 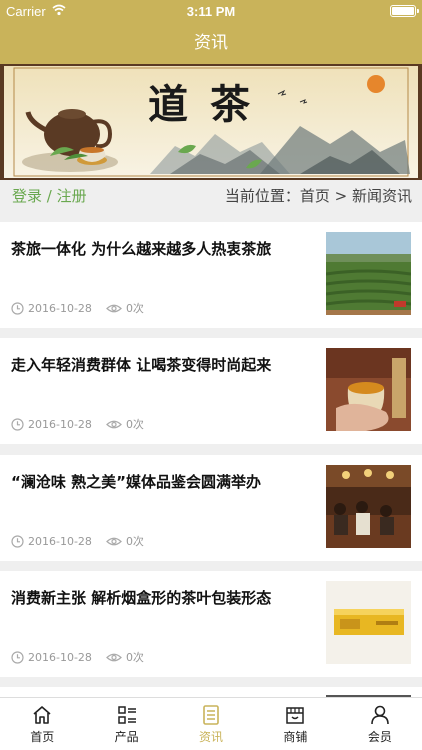 I want to click on register-link: 注册, so click(x=72, y=196).